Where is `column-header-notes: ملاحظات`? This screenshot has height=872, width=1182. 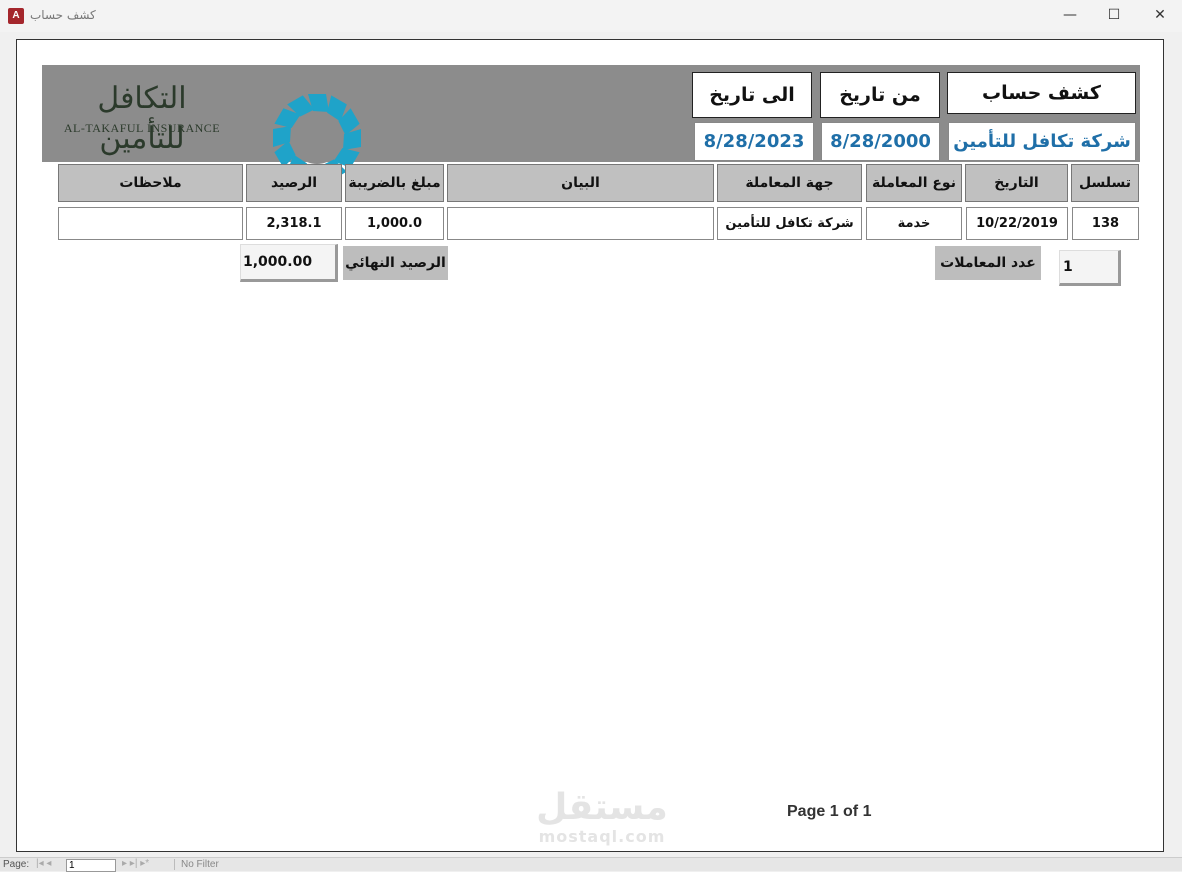 column-header-notes: ملاحظات is located at coordinates (150, 183).